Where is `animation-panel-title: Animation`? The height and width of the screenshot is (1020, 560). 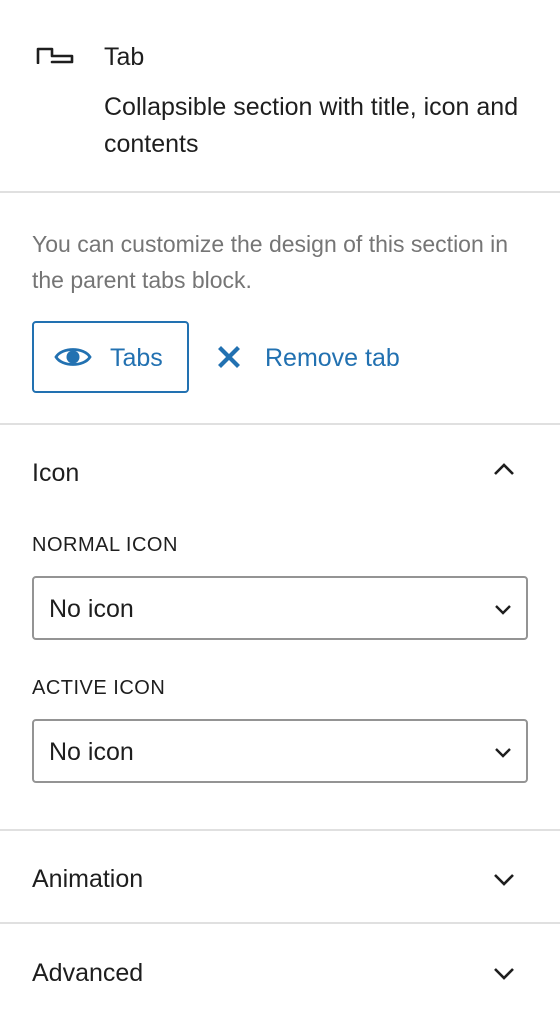 animation-panel-title: Animation is located at coordinates (87, 879).